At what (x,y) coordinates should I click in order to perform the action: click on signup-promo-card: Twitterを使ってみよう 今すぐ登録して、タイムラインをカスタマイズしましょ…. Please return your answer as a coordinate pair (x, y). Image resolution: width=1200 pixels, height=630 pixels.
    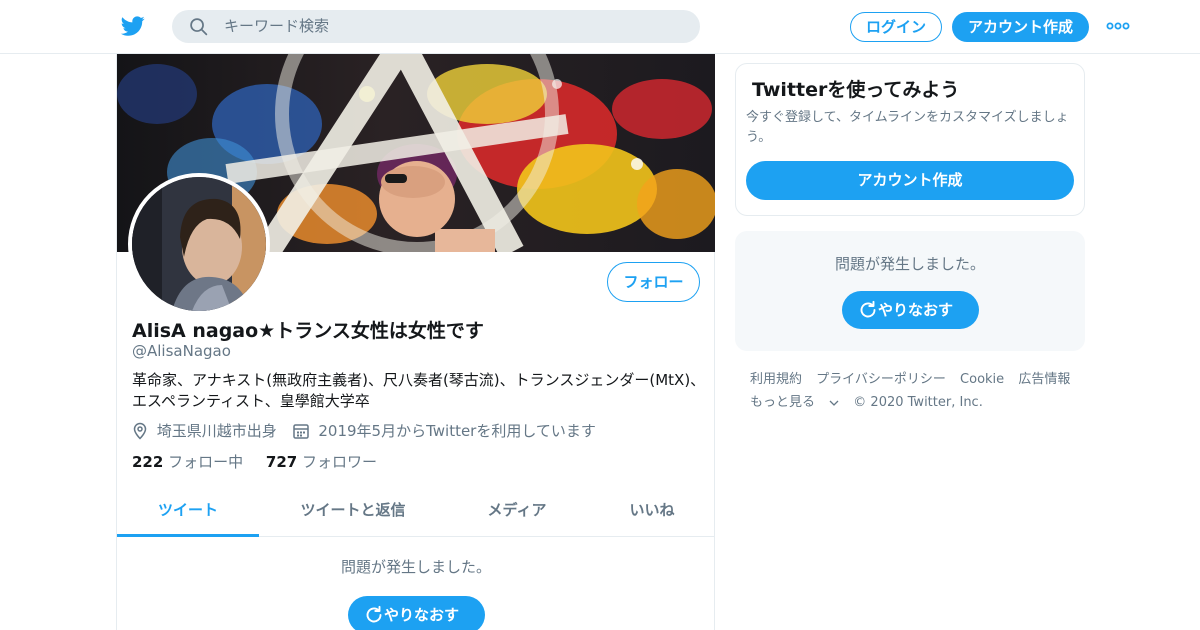
    Looking at the image, I should click on (910, 139).